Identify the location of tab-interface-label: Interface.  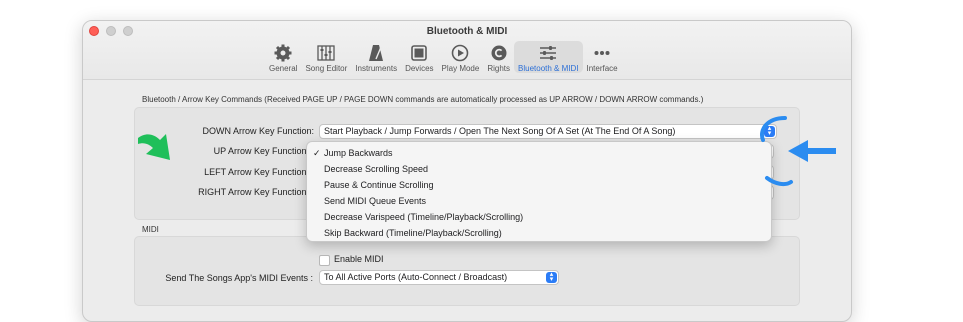
(602, 68).